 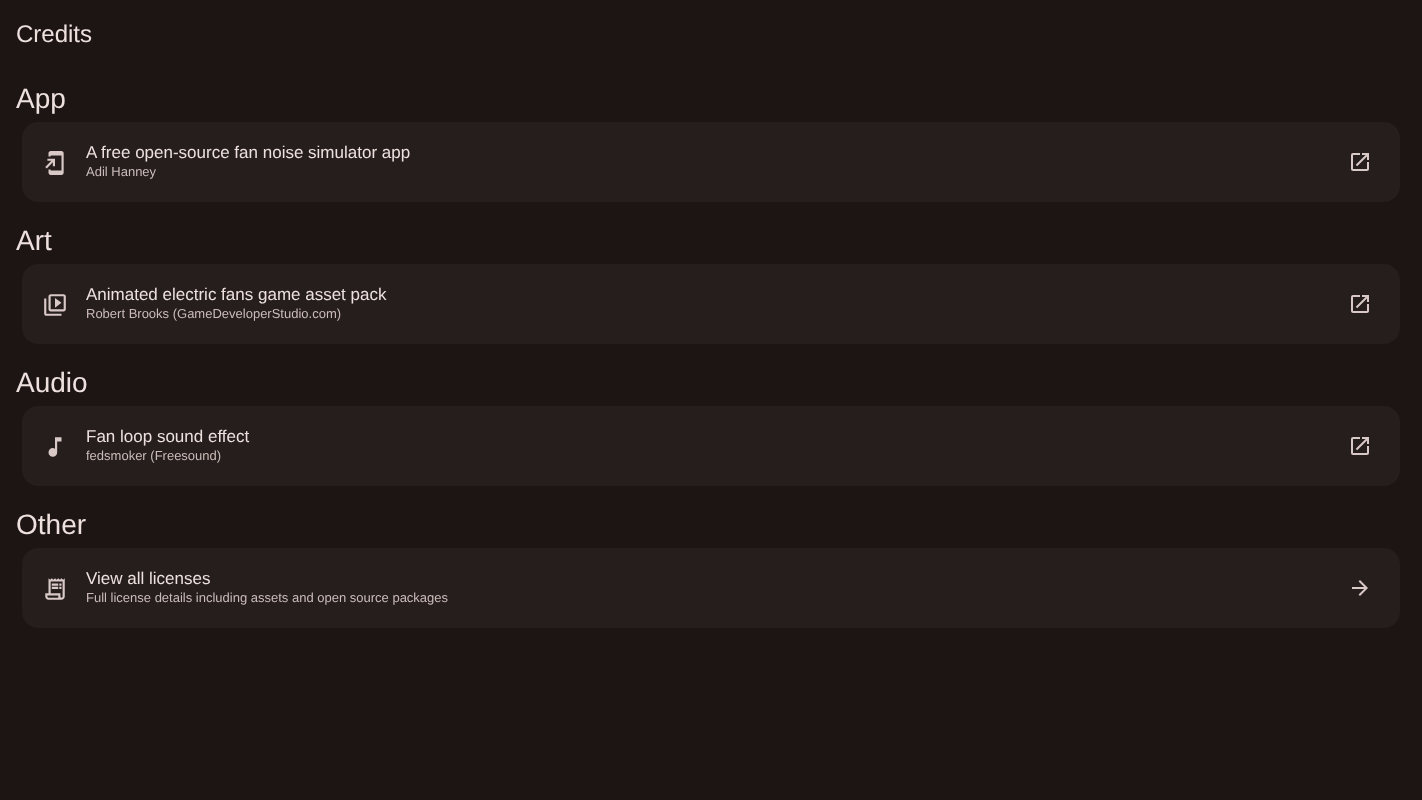 What do you see at coordinates (35, 240) in the screenshot?
I see `section-heading: Art` at bounding box center [35, 240].